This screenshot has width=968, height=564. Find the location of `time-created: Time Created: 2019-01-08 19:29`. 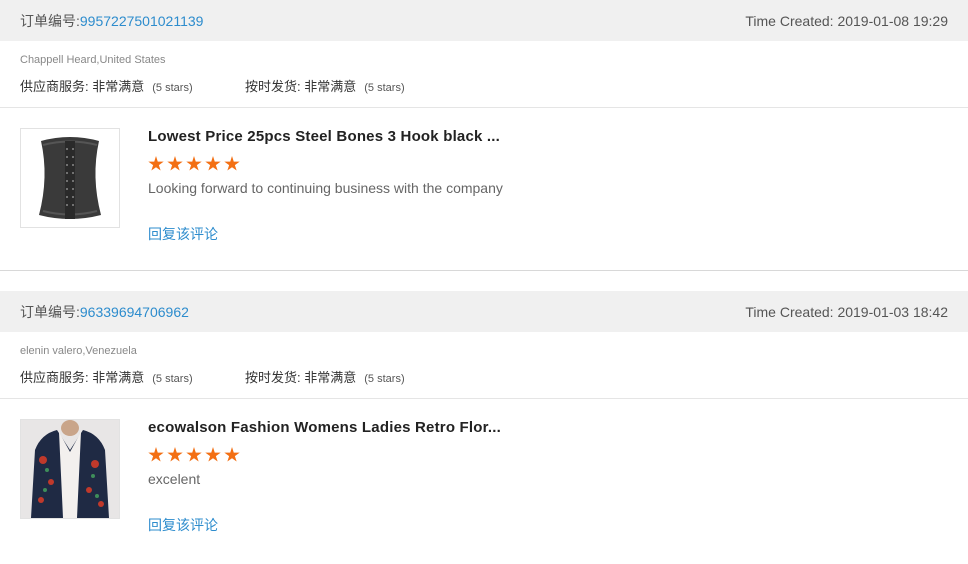

time-created: Time Created: 2019-01-08 19:29 is located at coordinates (846, 21).